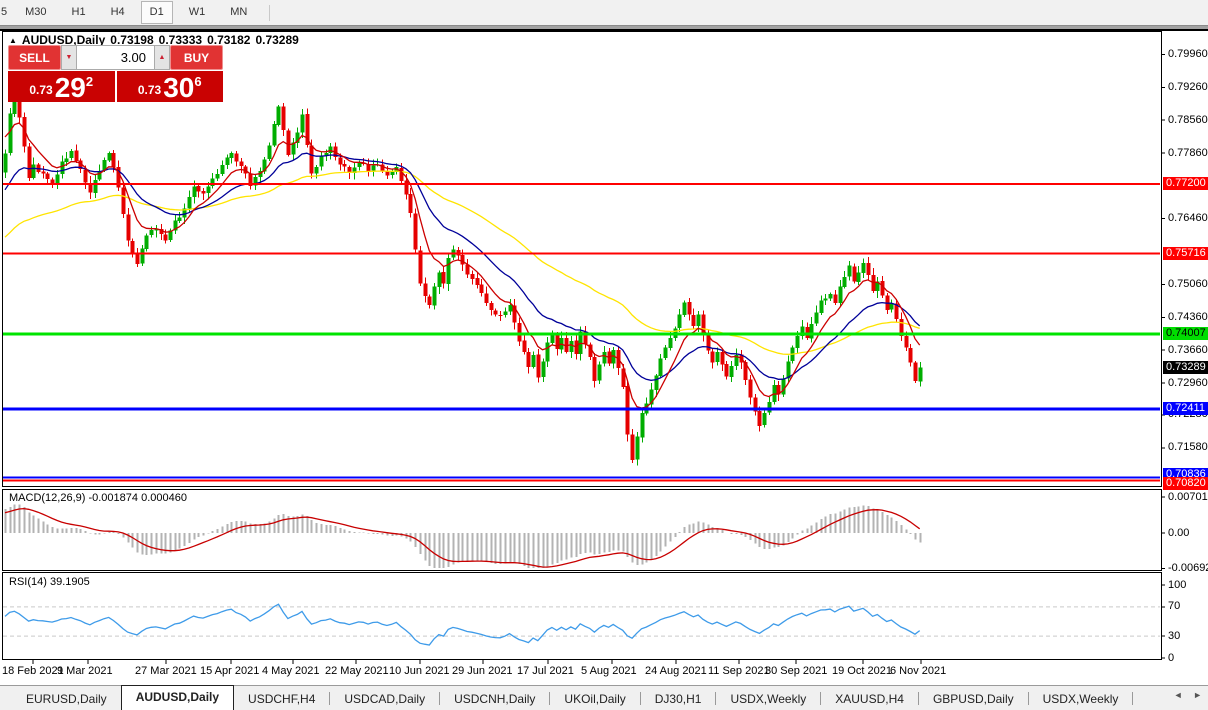 This screenshot has width=1208, height=710. I want to click on price-tick-0.73660: 0.73660, so click(1188, 349).